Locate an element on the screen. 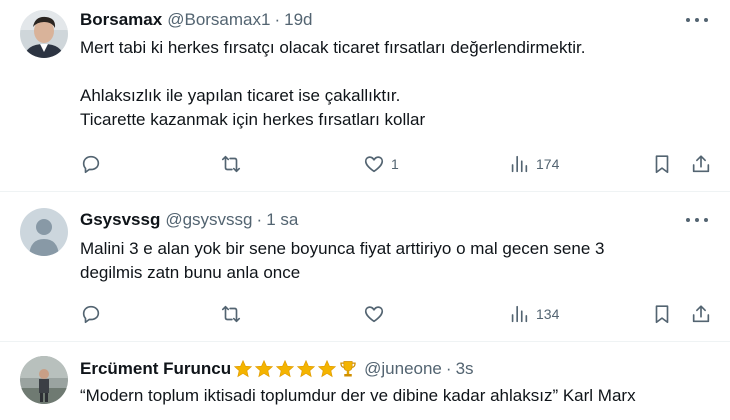 Image resolution: width=730 pixels, height=420 pixels. author-handle: @gsysvssg is located at coordinates (208, 220).